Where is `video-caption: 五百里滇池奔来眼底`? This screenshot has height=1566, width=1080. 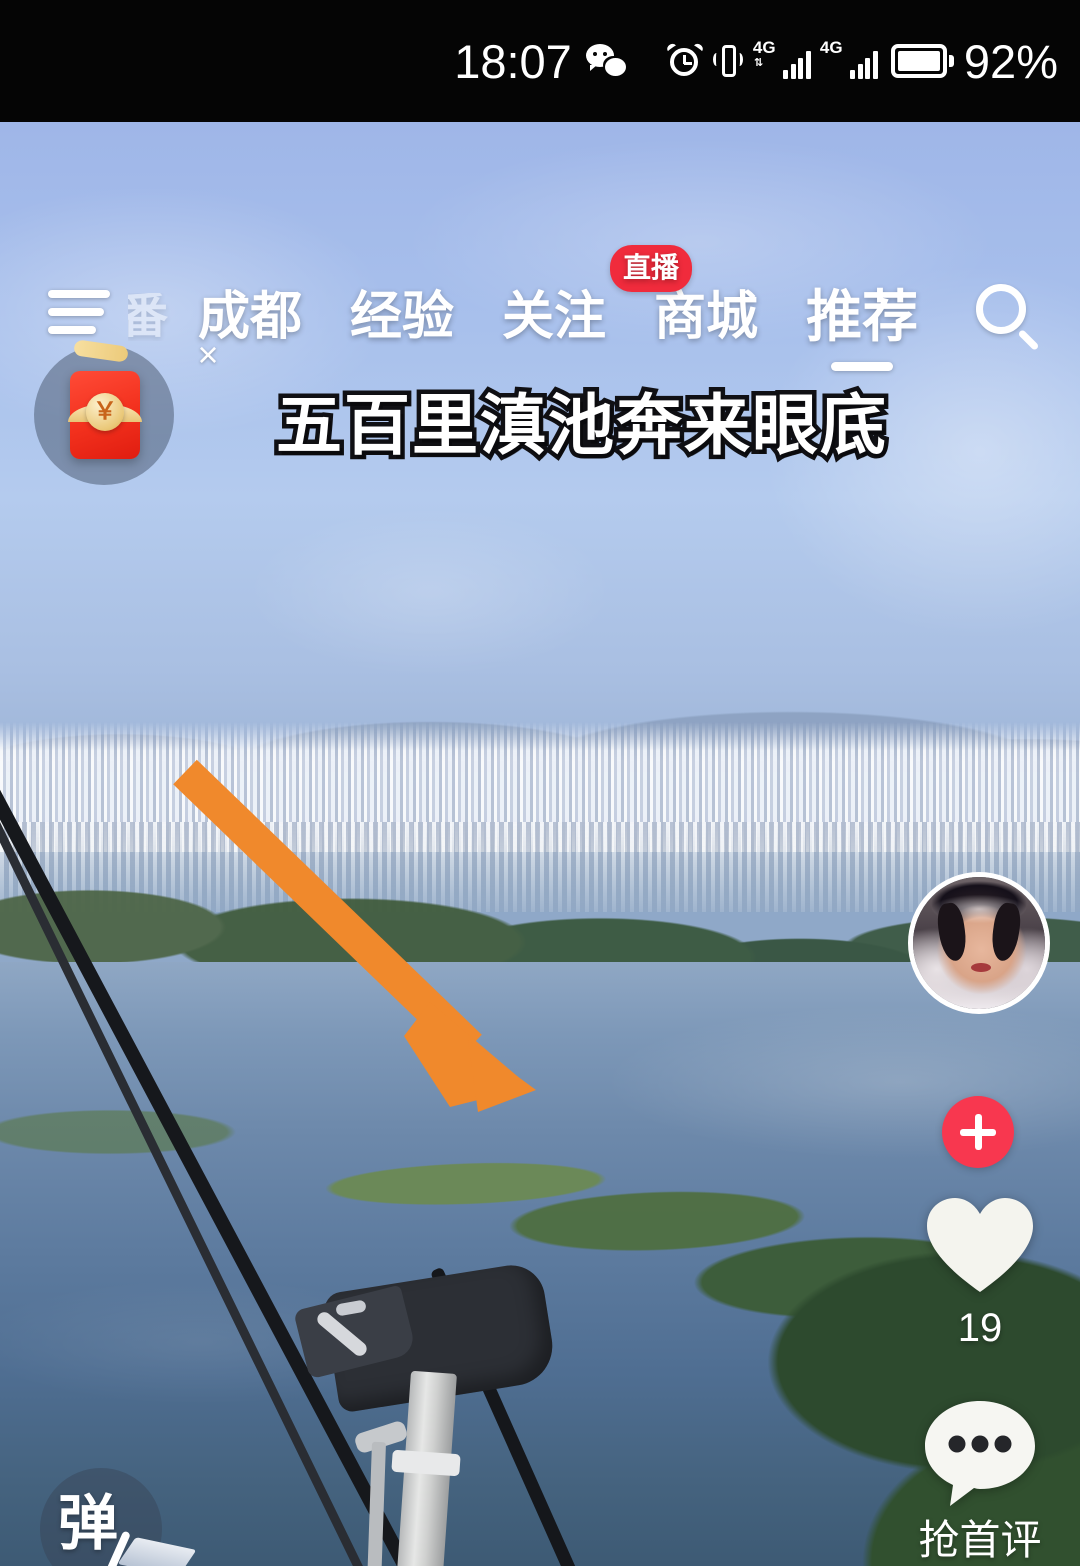
video-caption: 五百里滇池奔来眼底 is located at coordinates (581, 425).